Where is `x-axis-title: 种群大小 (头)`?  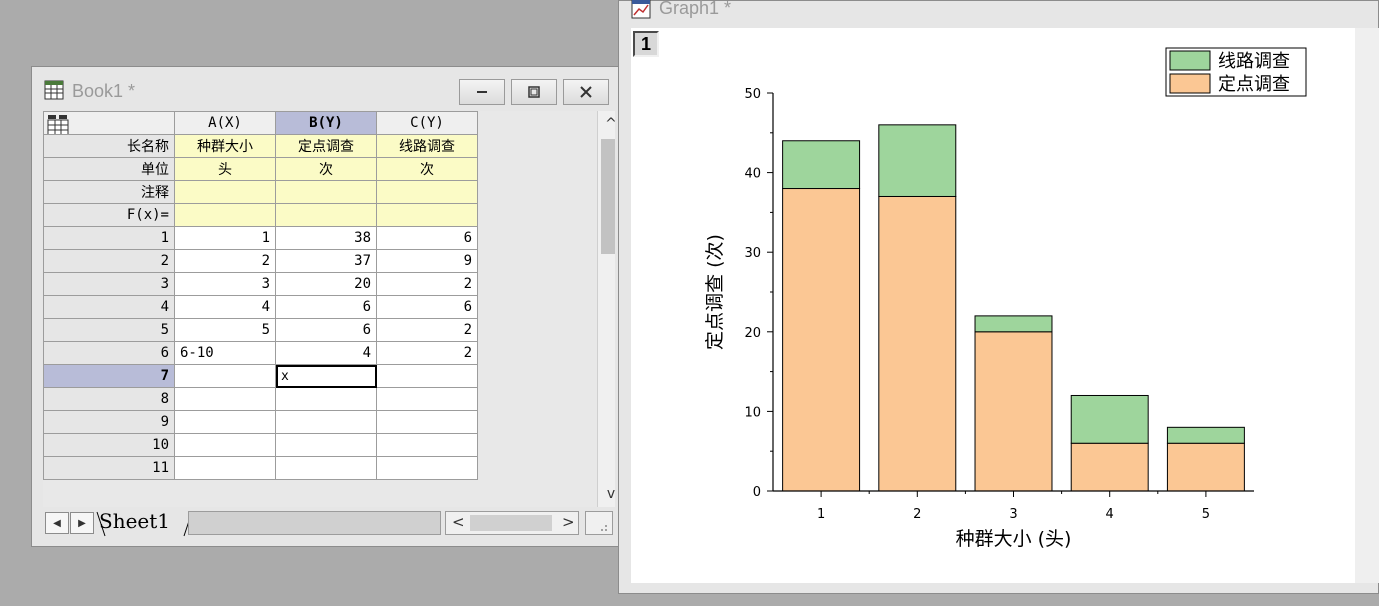
x-axis-title: 种群大小 (头) is located at coordinates (1014, 539).